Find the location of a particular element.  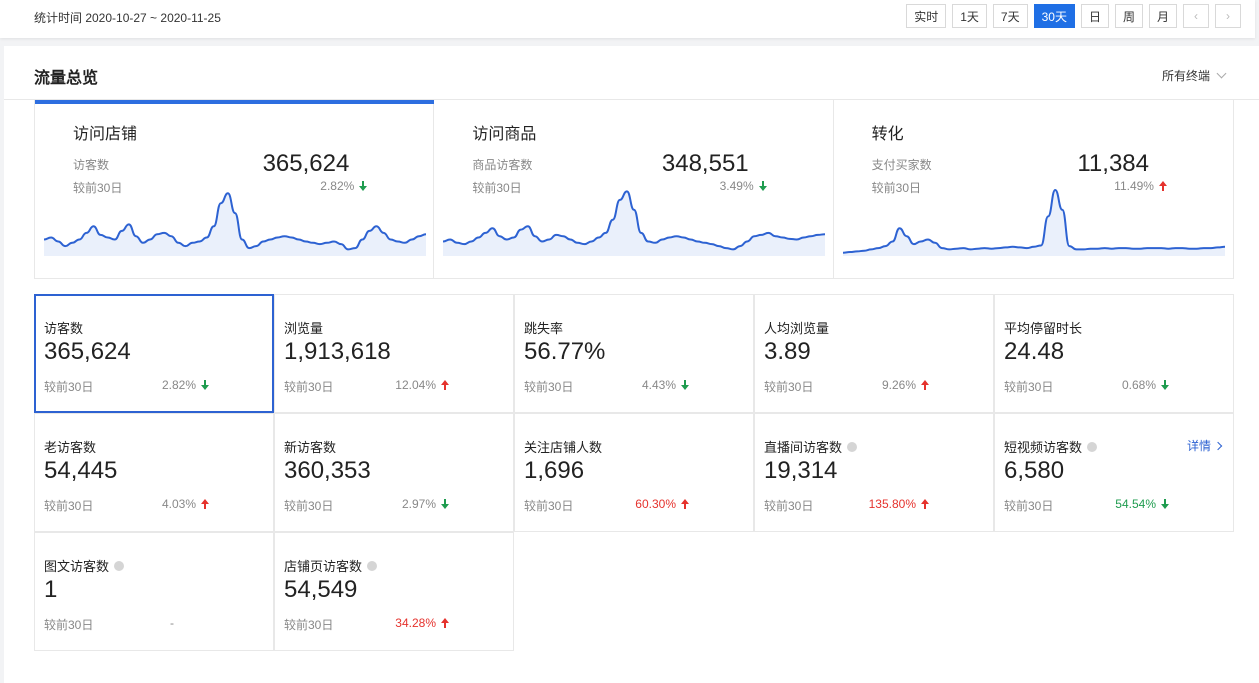

range-button-3: 30天 is located at coordinates (1054, 16).